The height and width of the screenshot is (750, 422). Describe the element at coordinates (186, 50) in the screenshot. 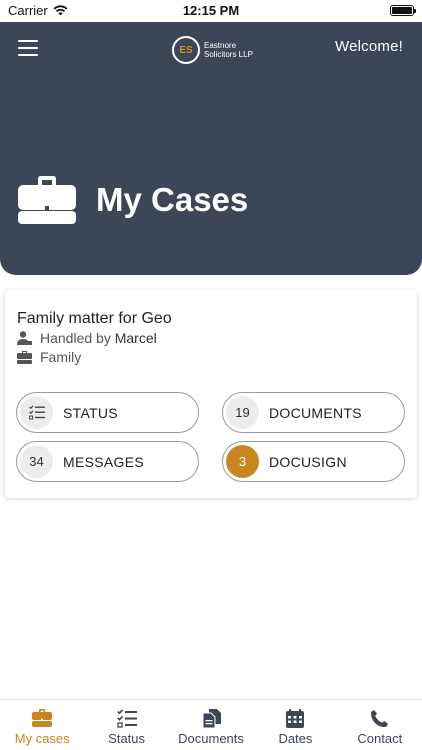

I see `logo-mark: ES` at that location.